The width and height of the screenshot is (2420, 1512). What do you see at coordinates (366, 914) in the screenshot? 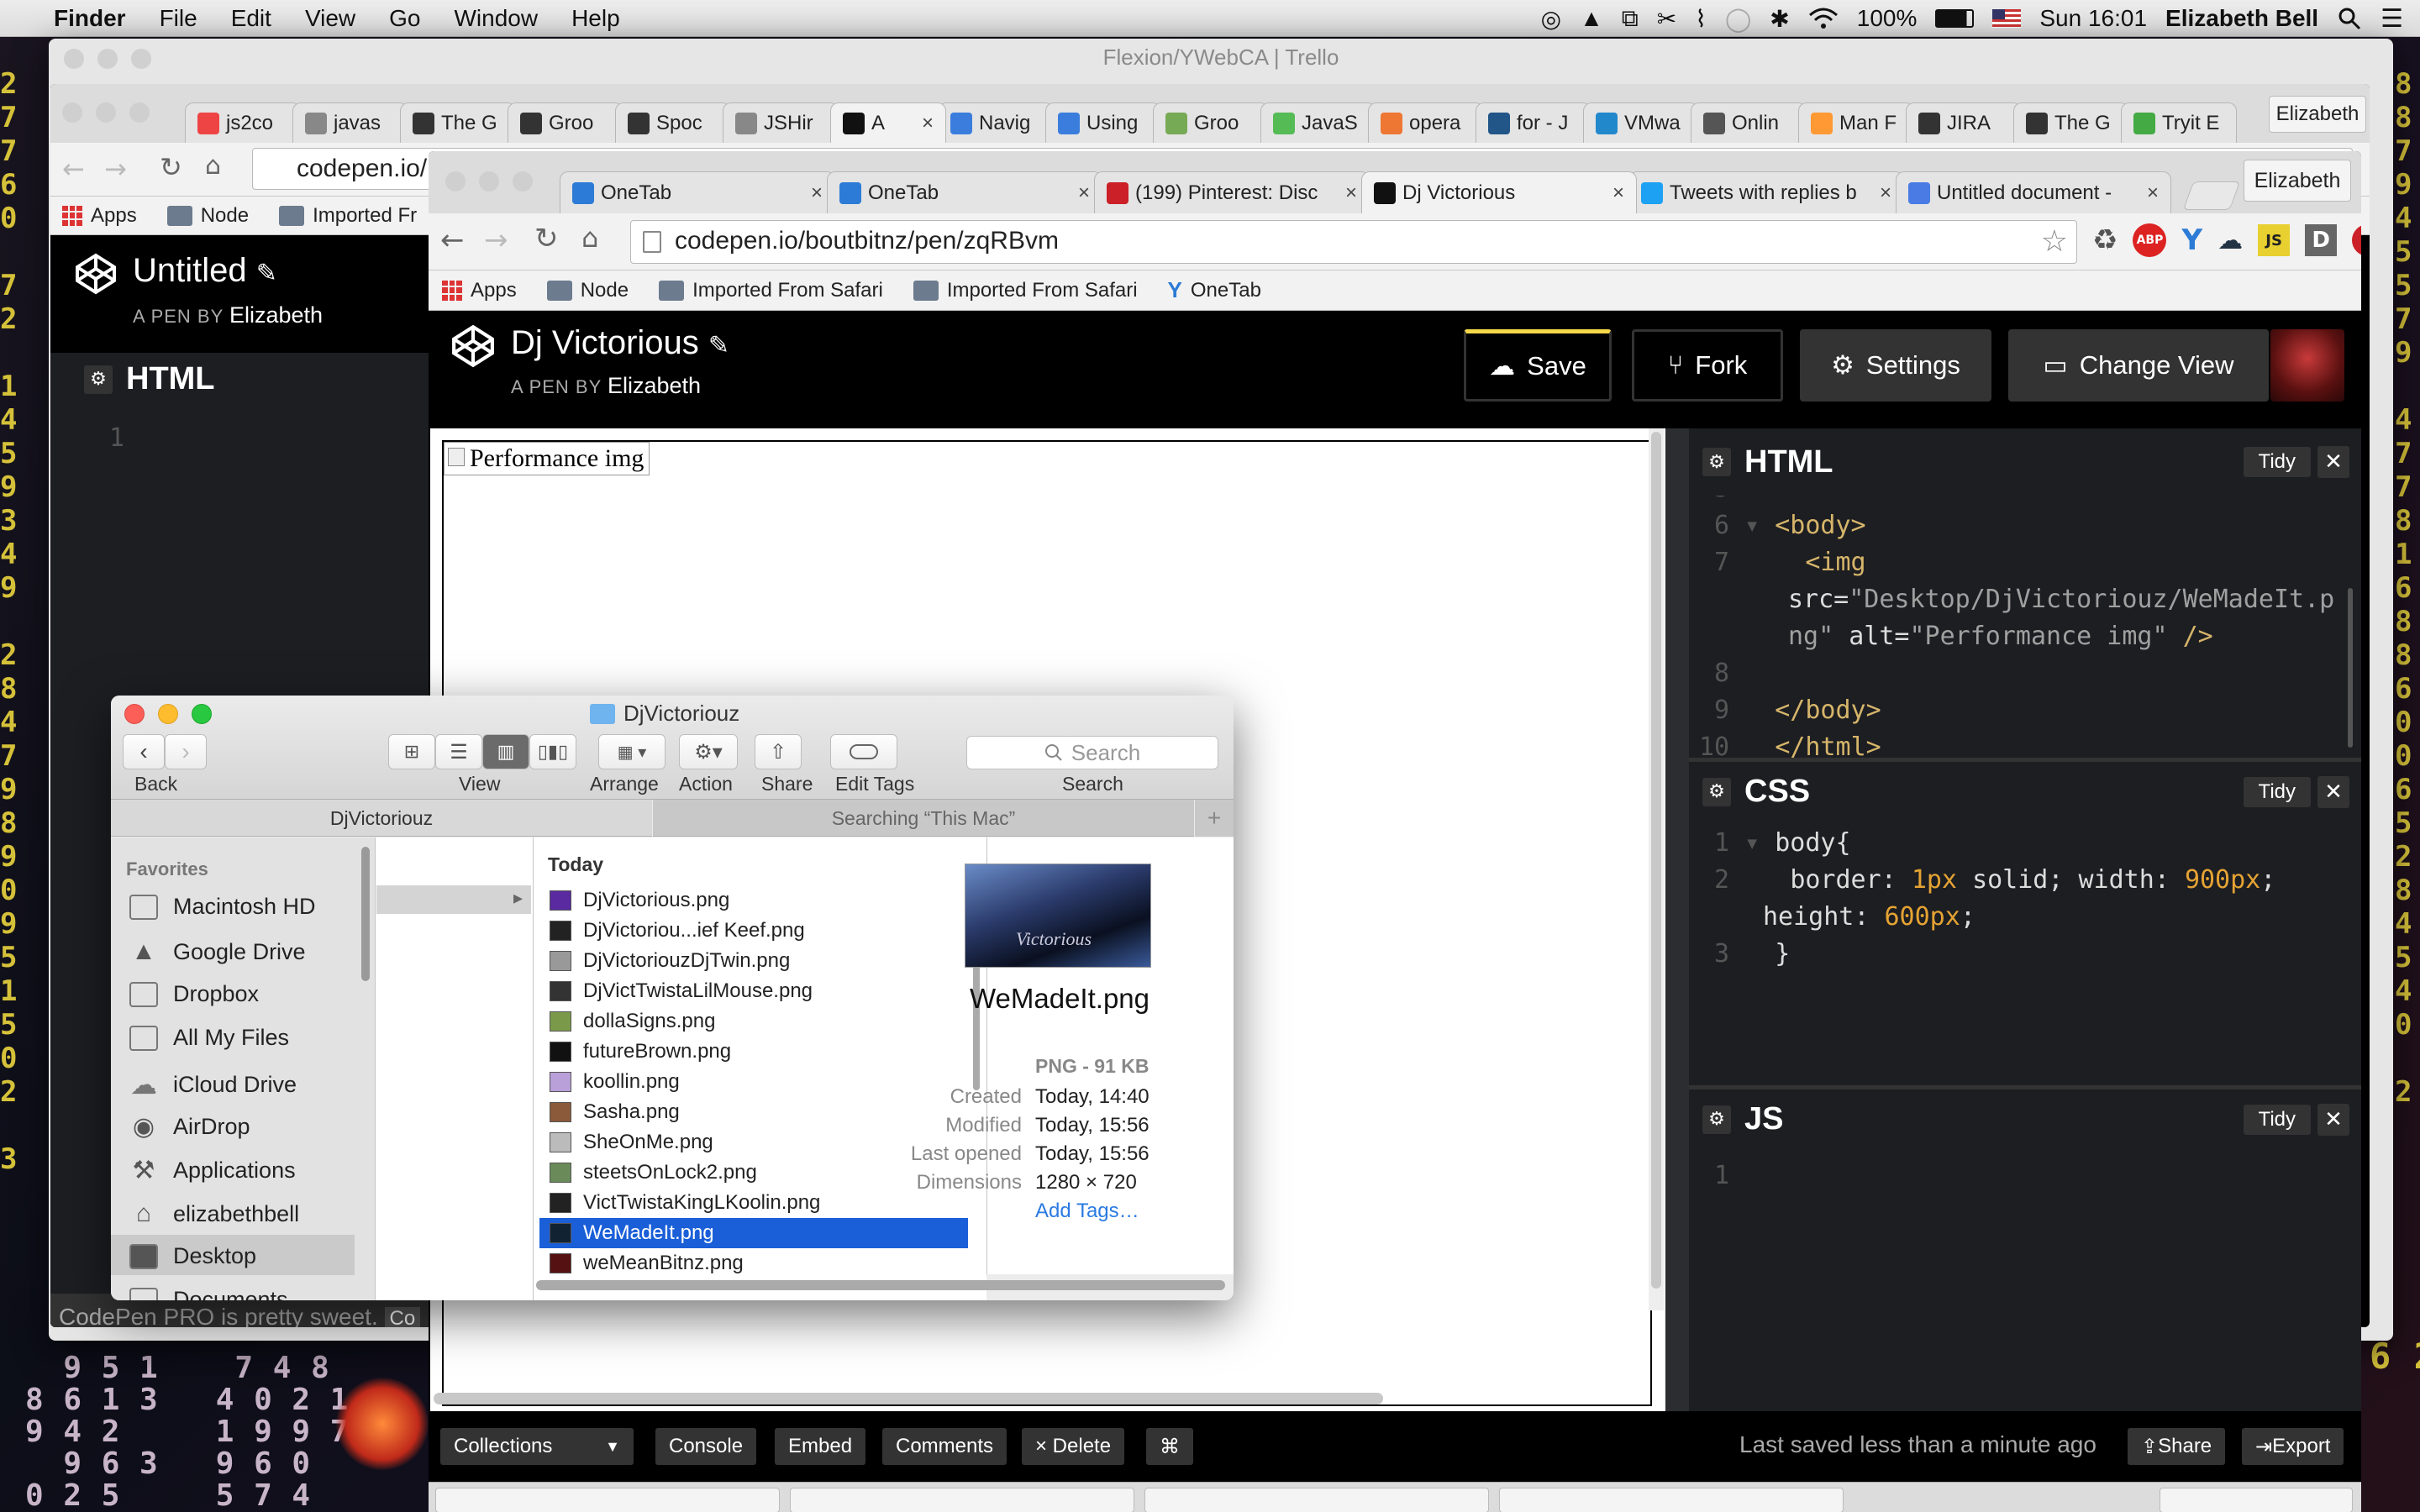
I see `sidebar-scrollbar` at bounding box center [366, 914].